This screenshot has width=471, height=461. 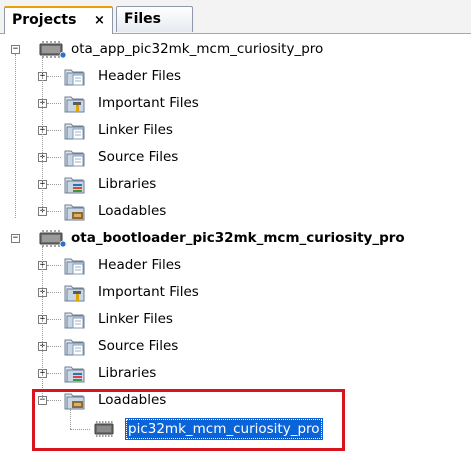 I want to click on tab-files-label: Files, so click(x=142, y=19).